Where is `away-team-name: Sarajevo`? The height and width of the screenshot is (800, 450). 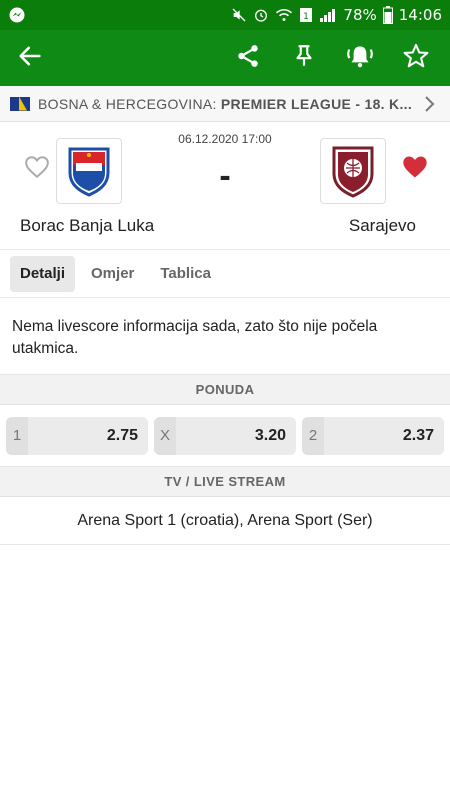 away-team-name: Sarajevo is located at coordinates (382, 225).